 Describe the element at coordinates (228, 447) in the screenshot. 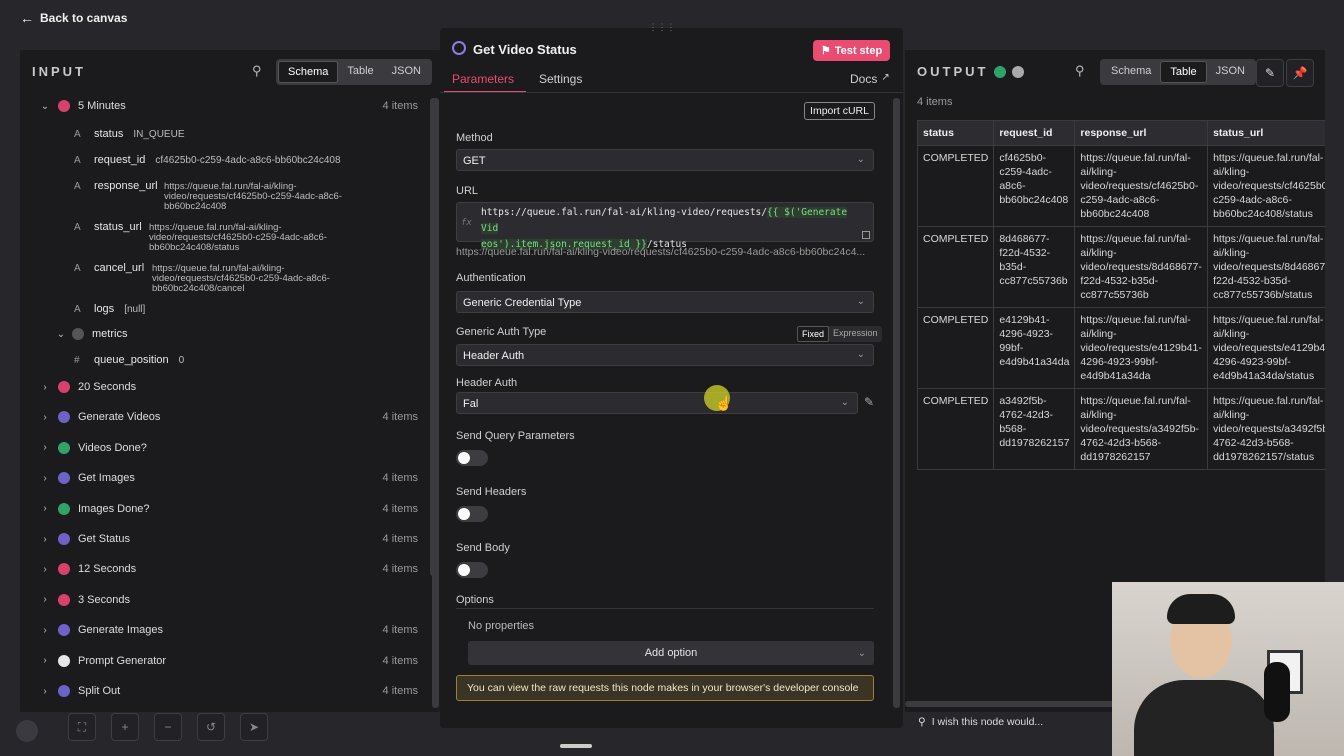

I see `input-node-item: › Videos Done?` at that location.